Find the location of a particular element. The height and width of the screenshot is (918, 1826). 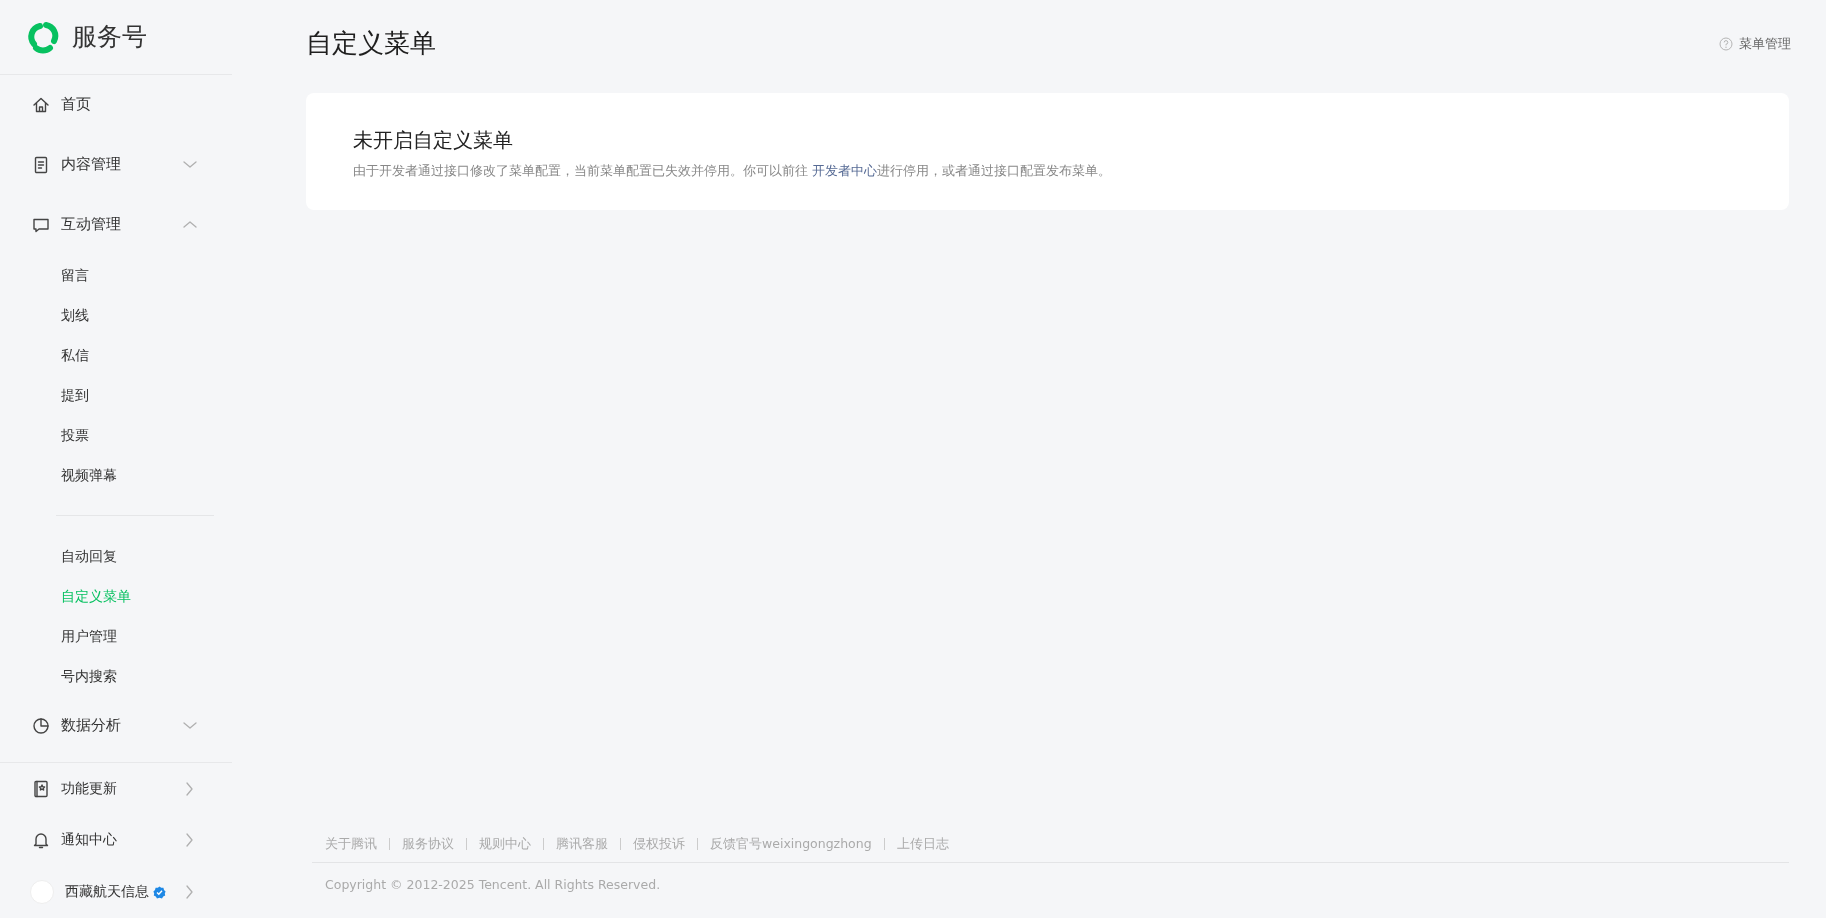

nav-item: 互动管理 is located at coordinates (116, 224).